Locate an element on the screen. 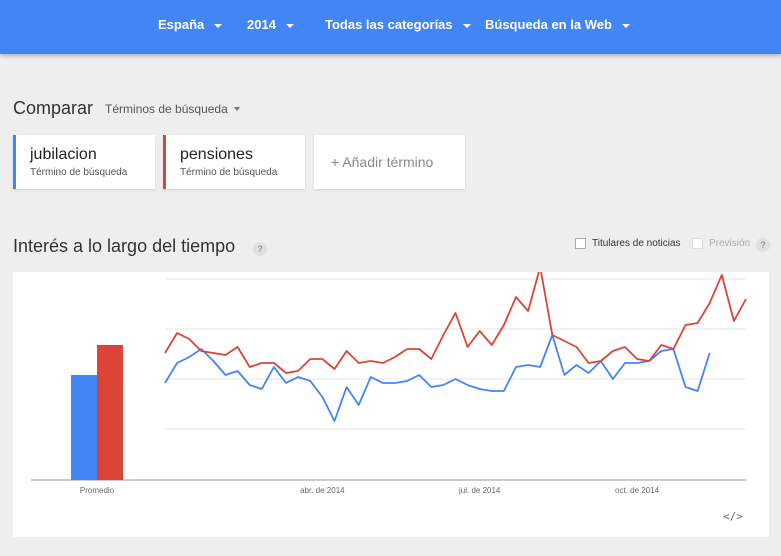  average-bar-pensiones is located at coordinates (110, 412).